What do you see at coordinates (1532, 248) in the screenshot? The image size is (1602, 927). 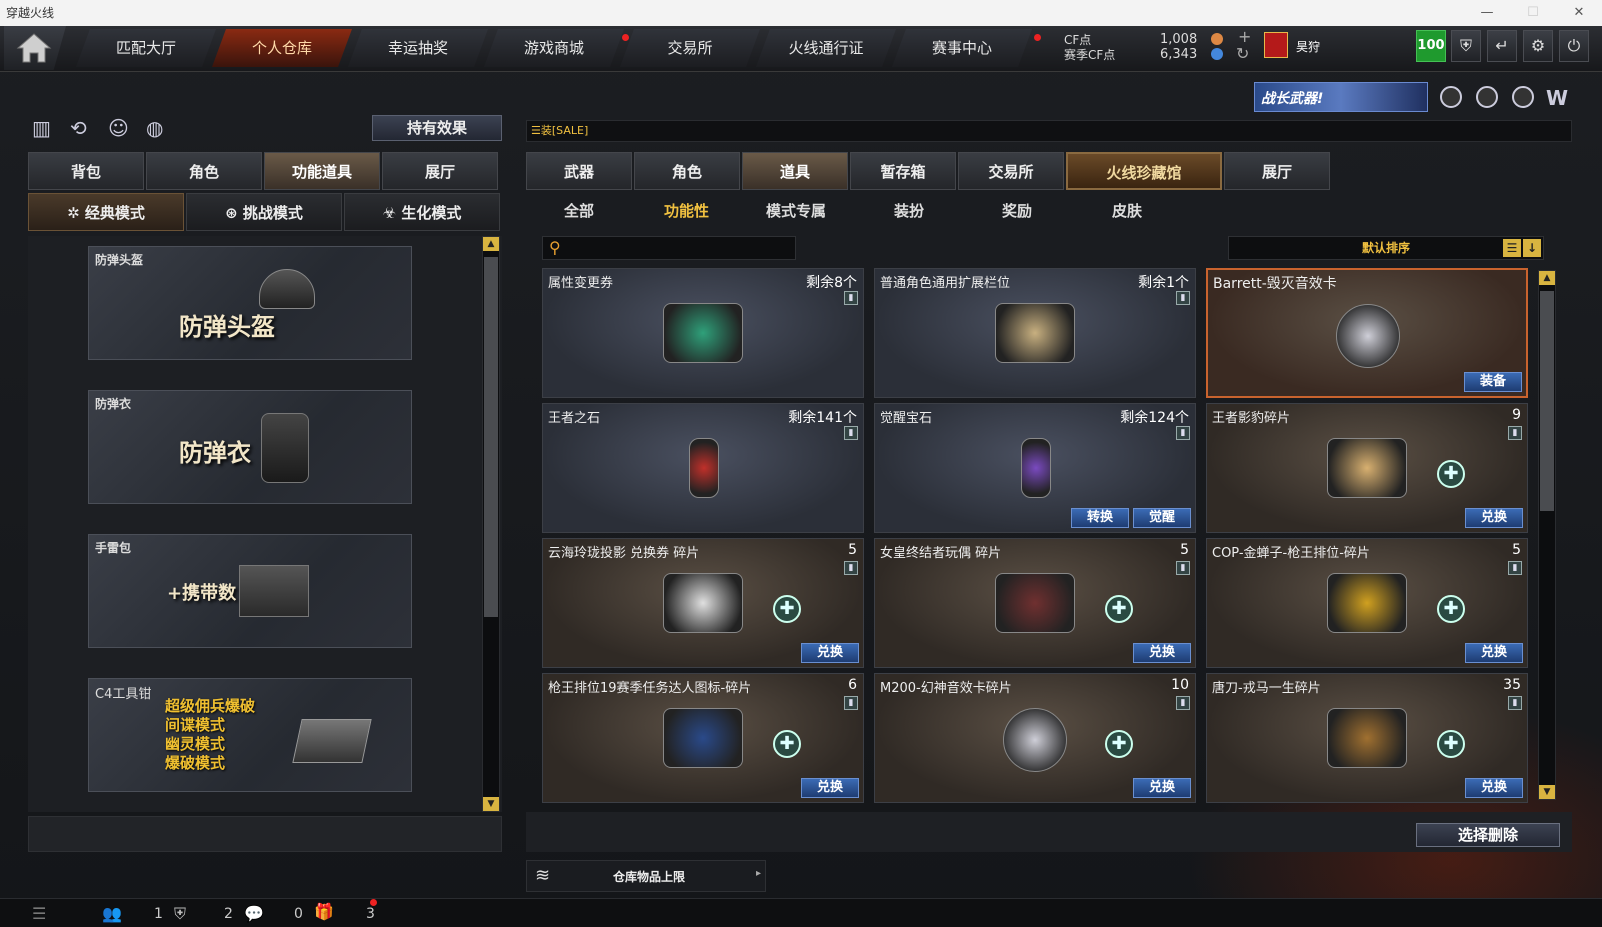 I see `sort-arrow-icon: ↓` at bounding box center [1532, 248].